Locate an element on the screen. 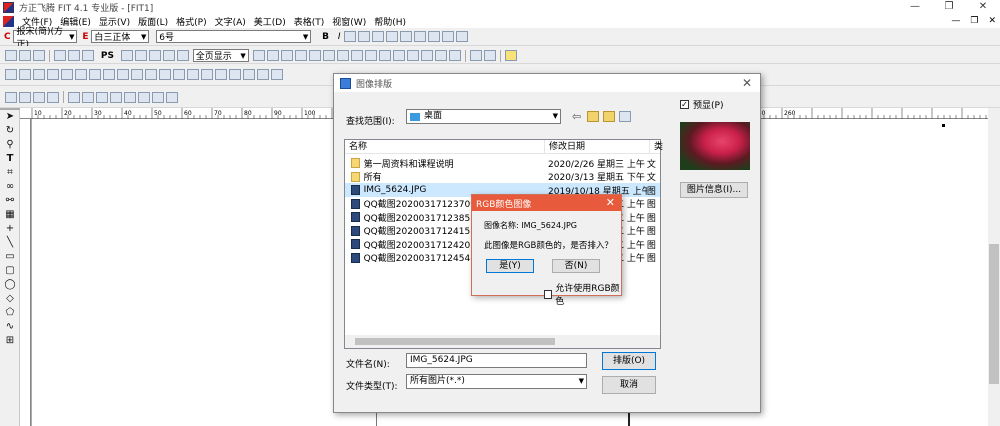 The height and width of the screenshot is (426, 1000). view-menu-icon is located at coordinates (625, 116).